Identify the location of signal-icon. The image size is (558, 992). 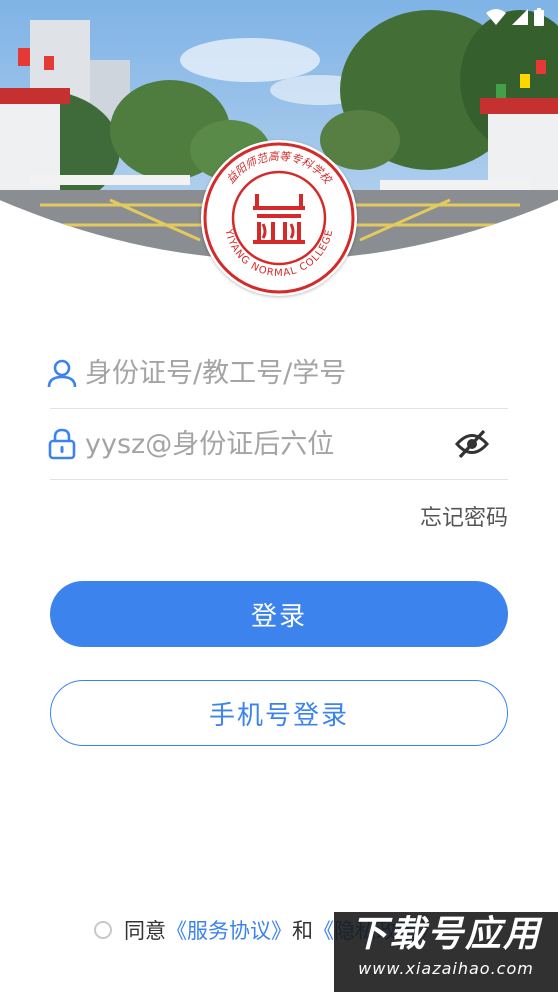
(520, 19).